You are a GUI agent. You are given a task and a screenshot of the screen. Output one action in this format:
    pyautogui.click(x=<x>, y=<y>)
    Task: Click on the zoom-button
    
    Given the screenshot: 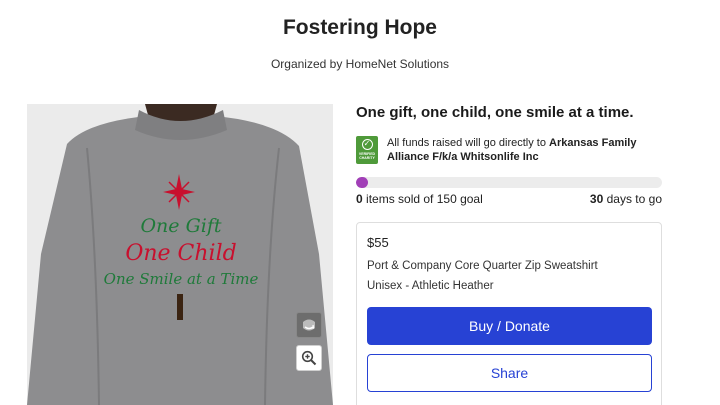 What is the action you would take?
    pyautogui.click(x=309, y=358)
    